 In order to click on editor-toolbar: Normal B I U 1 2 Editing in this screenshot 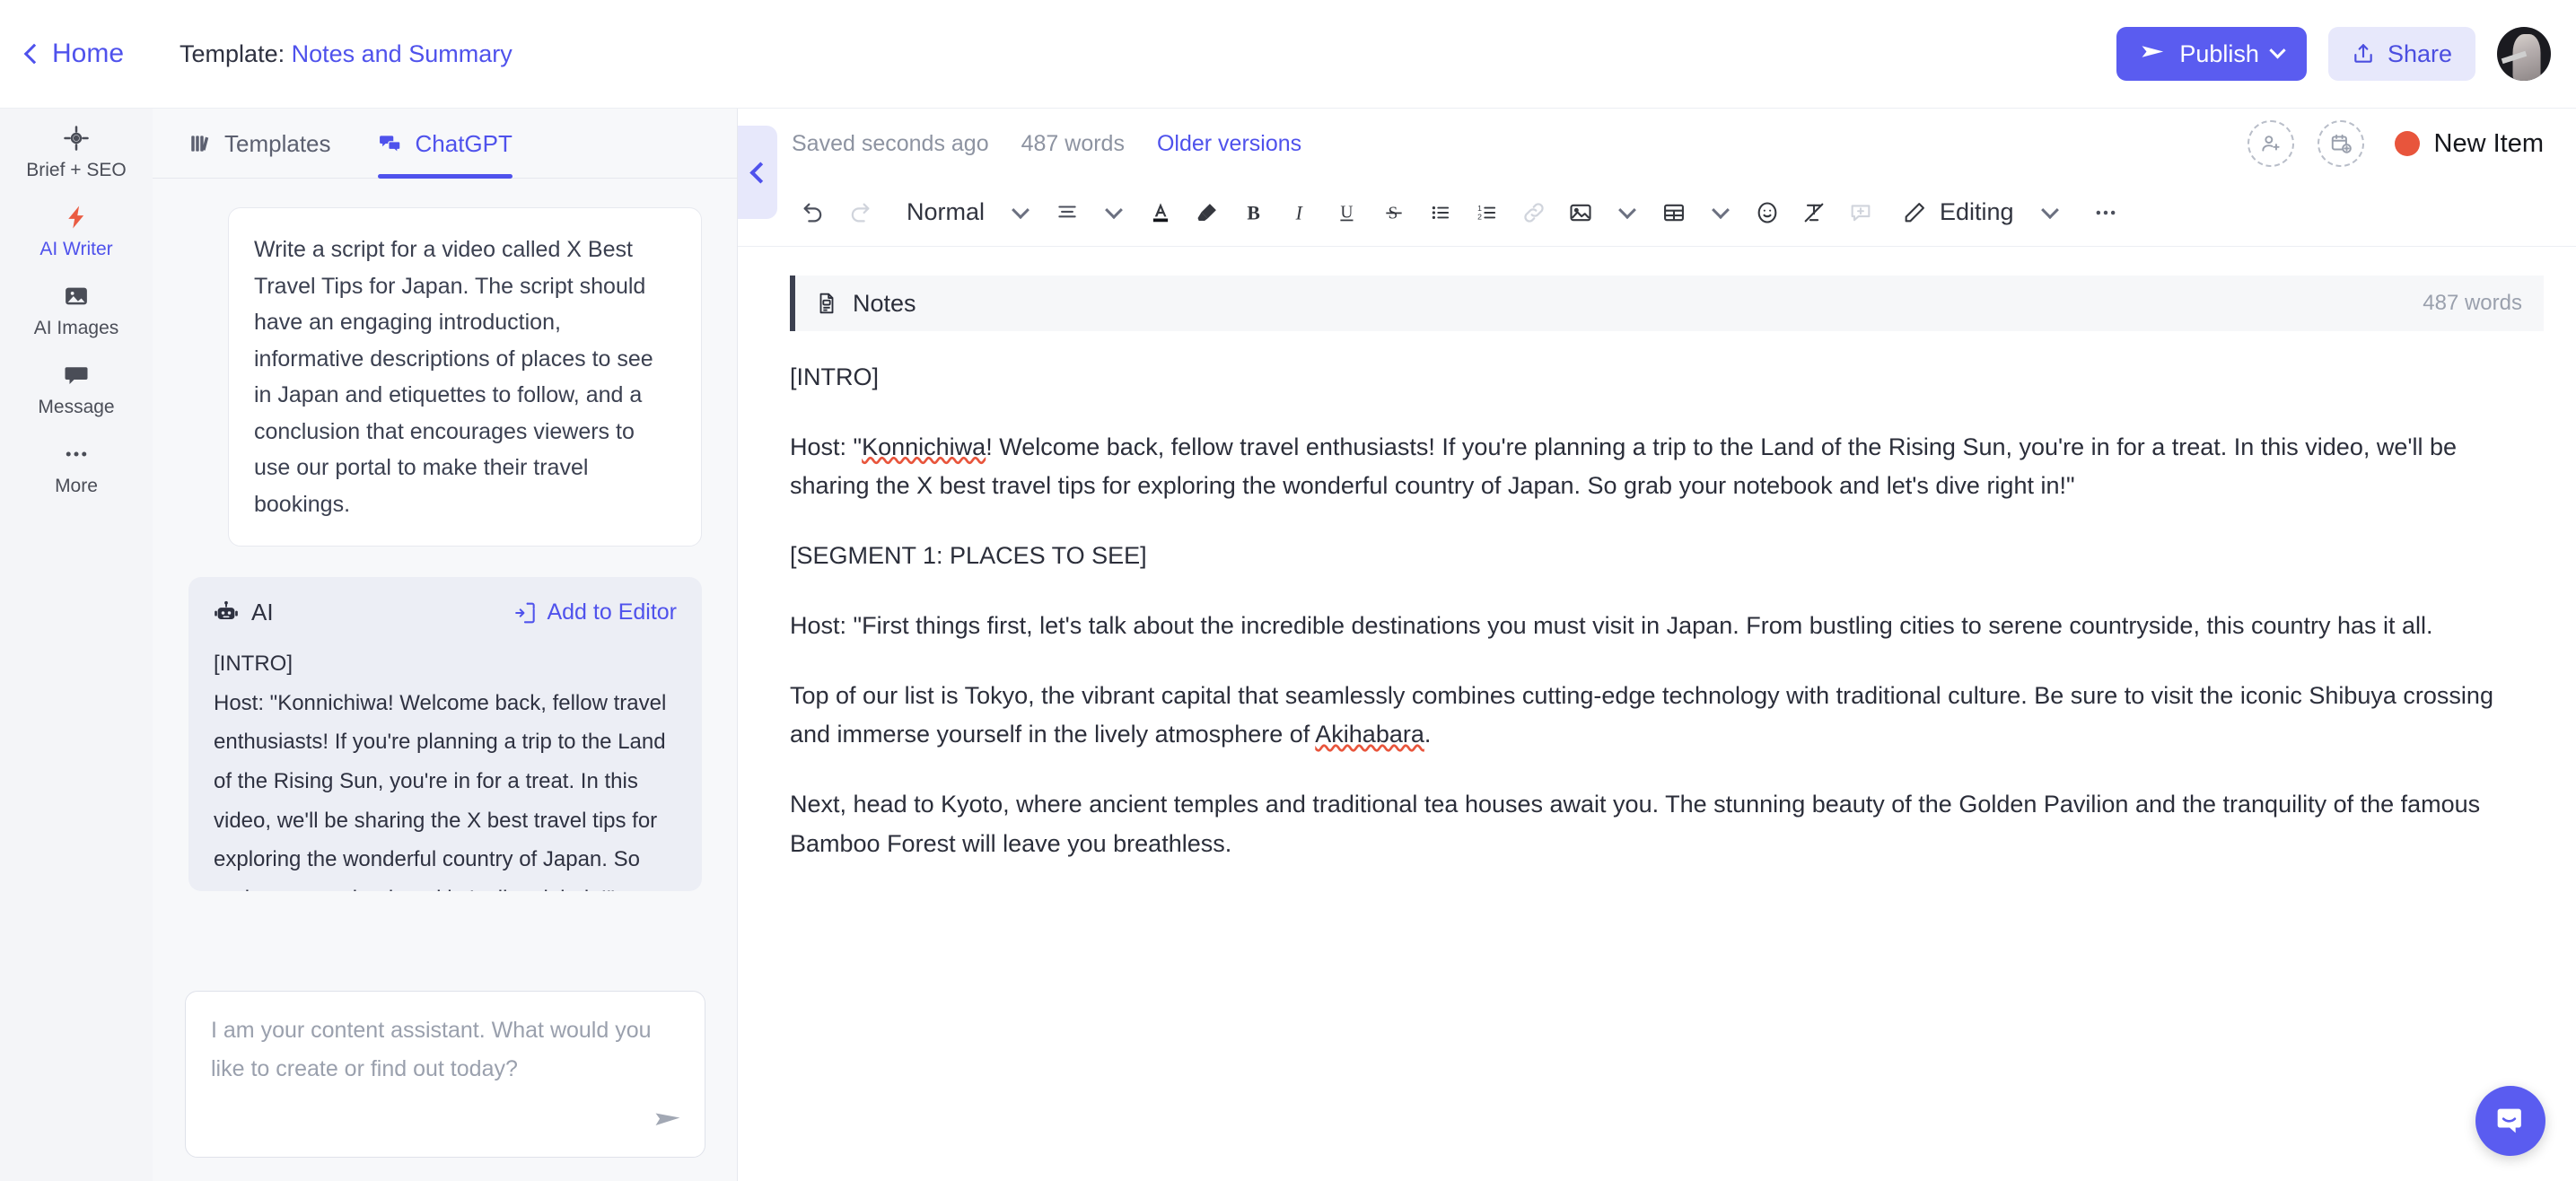, I will do `click(1657, 213)`.